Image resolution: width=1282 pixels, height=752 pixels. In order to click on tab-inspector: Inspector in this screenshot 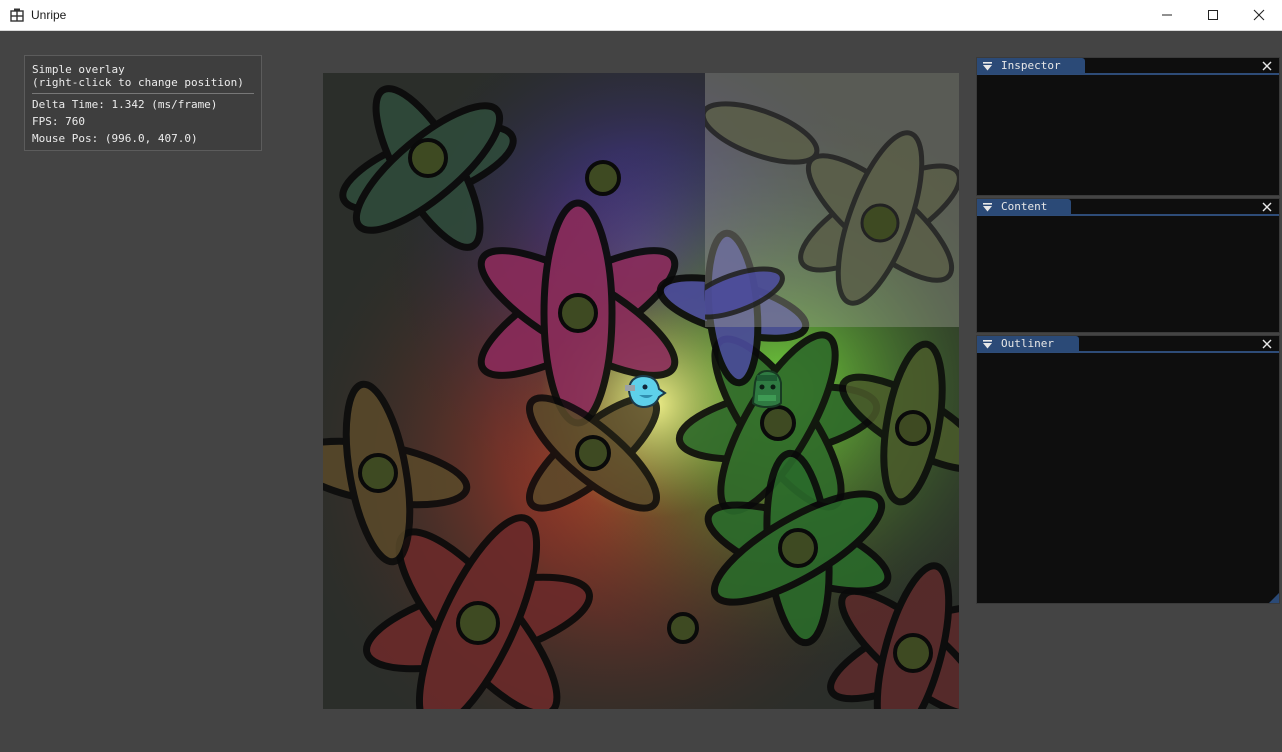, I will do `click(1031, 66)`.